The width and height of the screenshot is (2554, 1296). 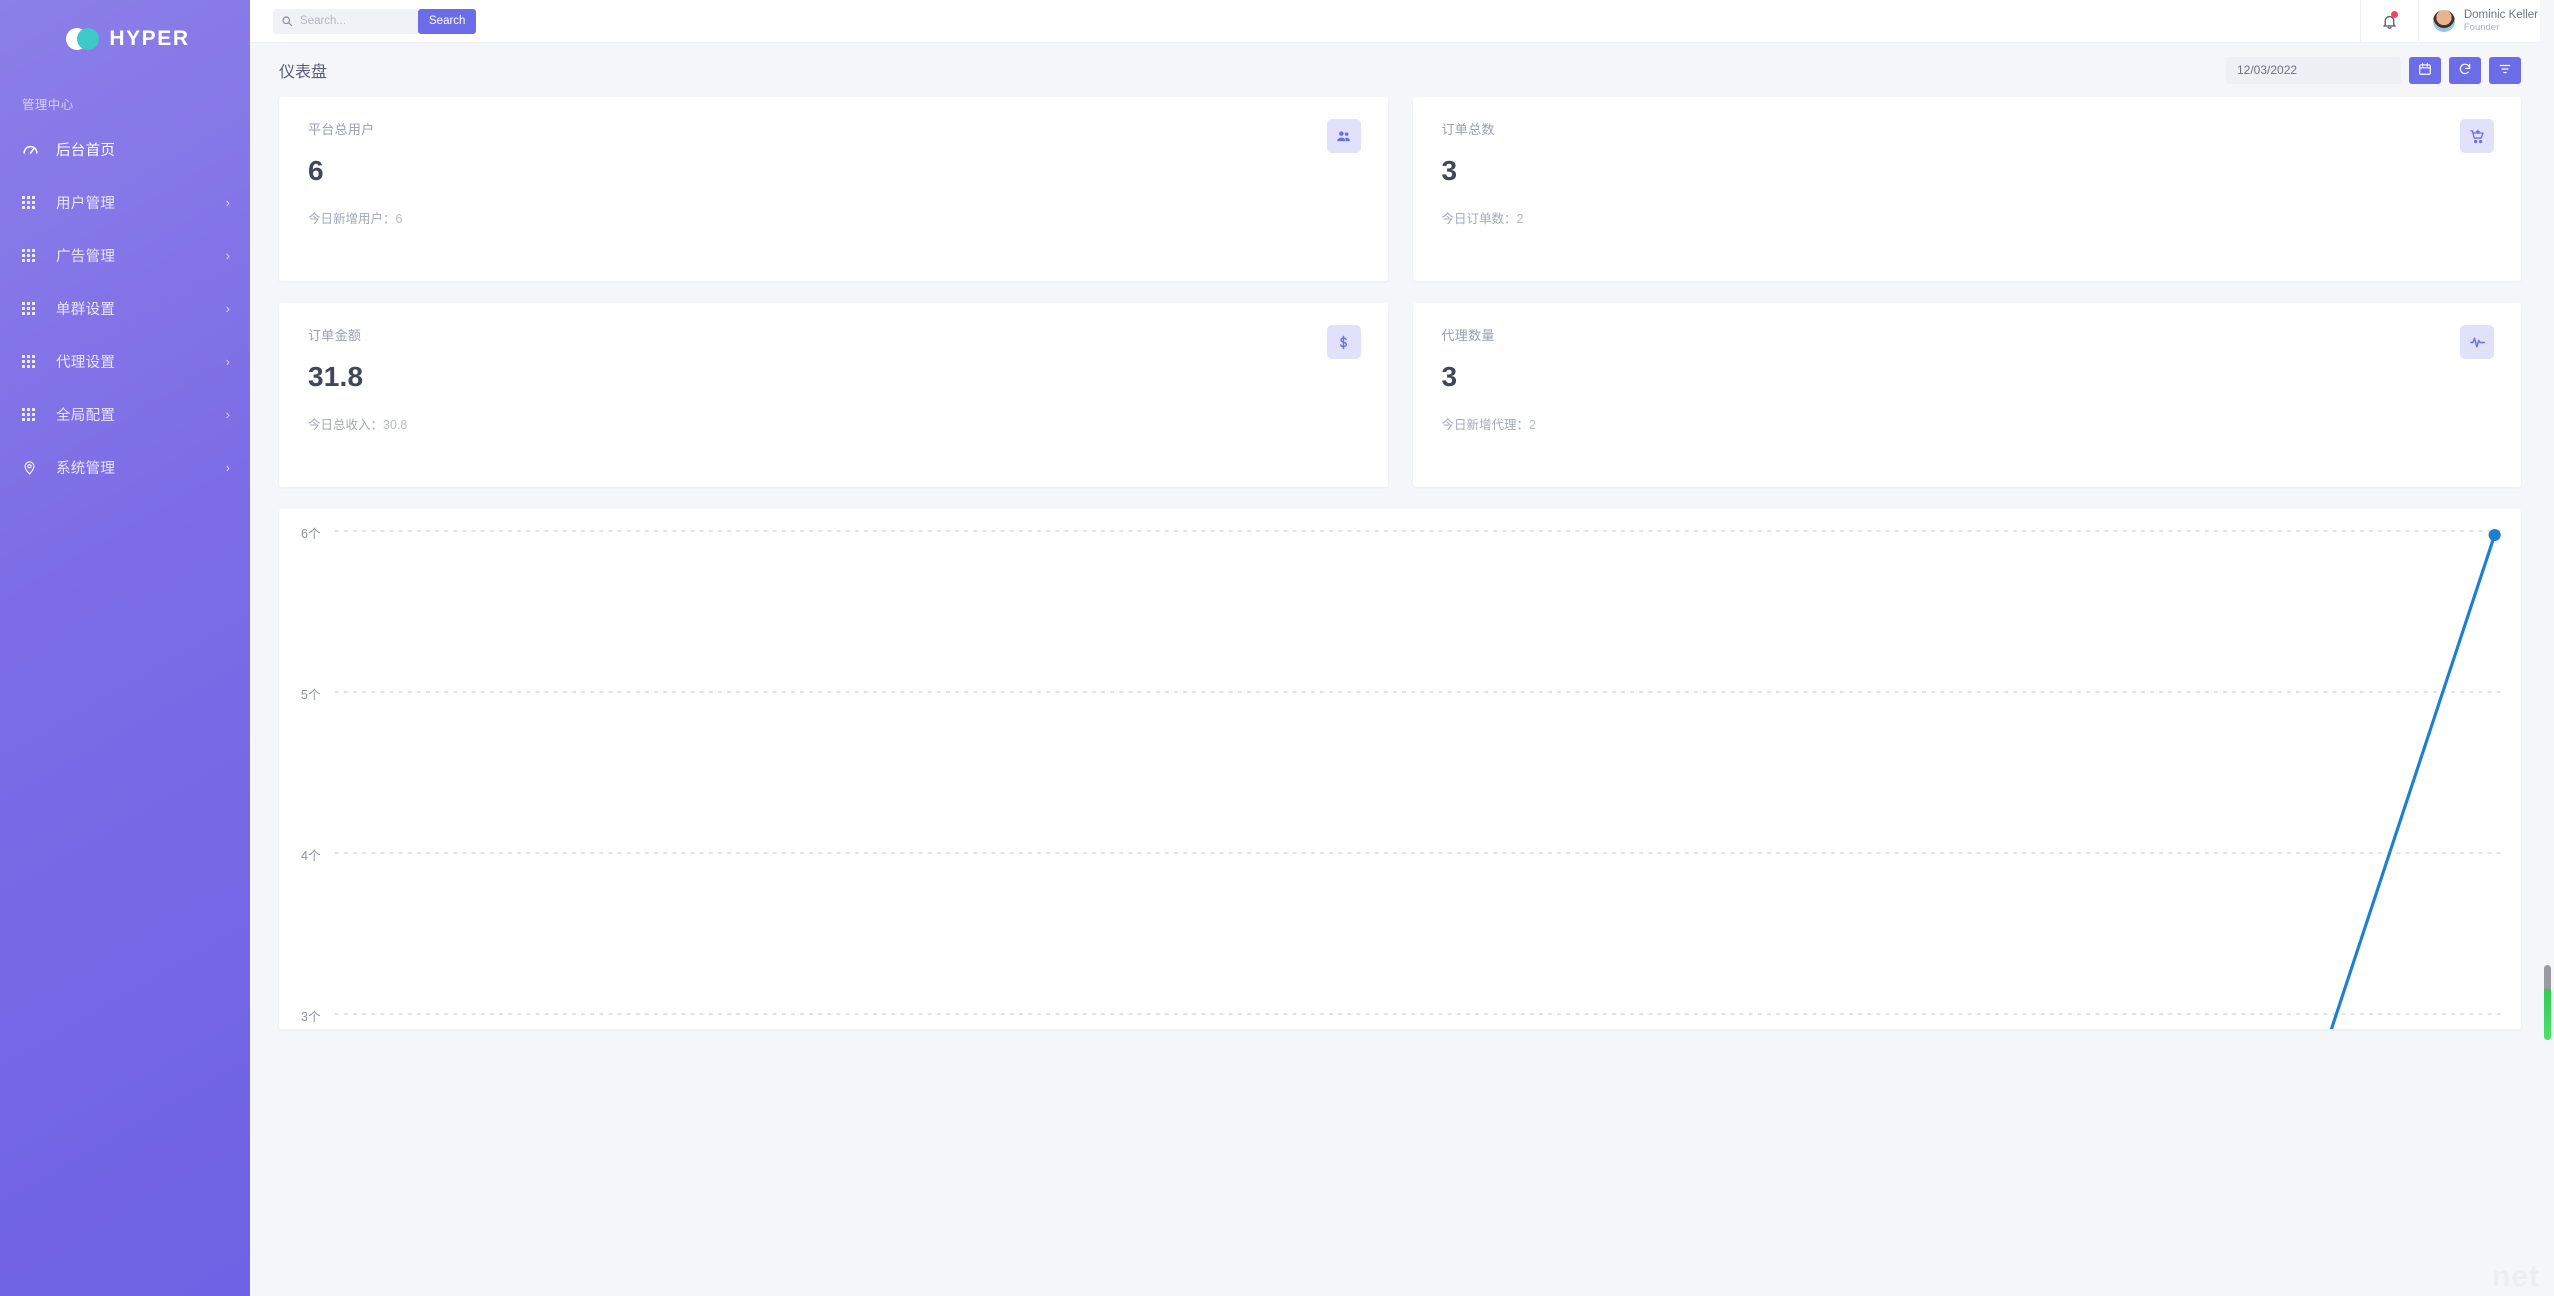 I want to click on logo-mark-icon, so click(x=83, y=39).